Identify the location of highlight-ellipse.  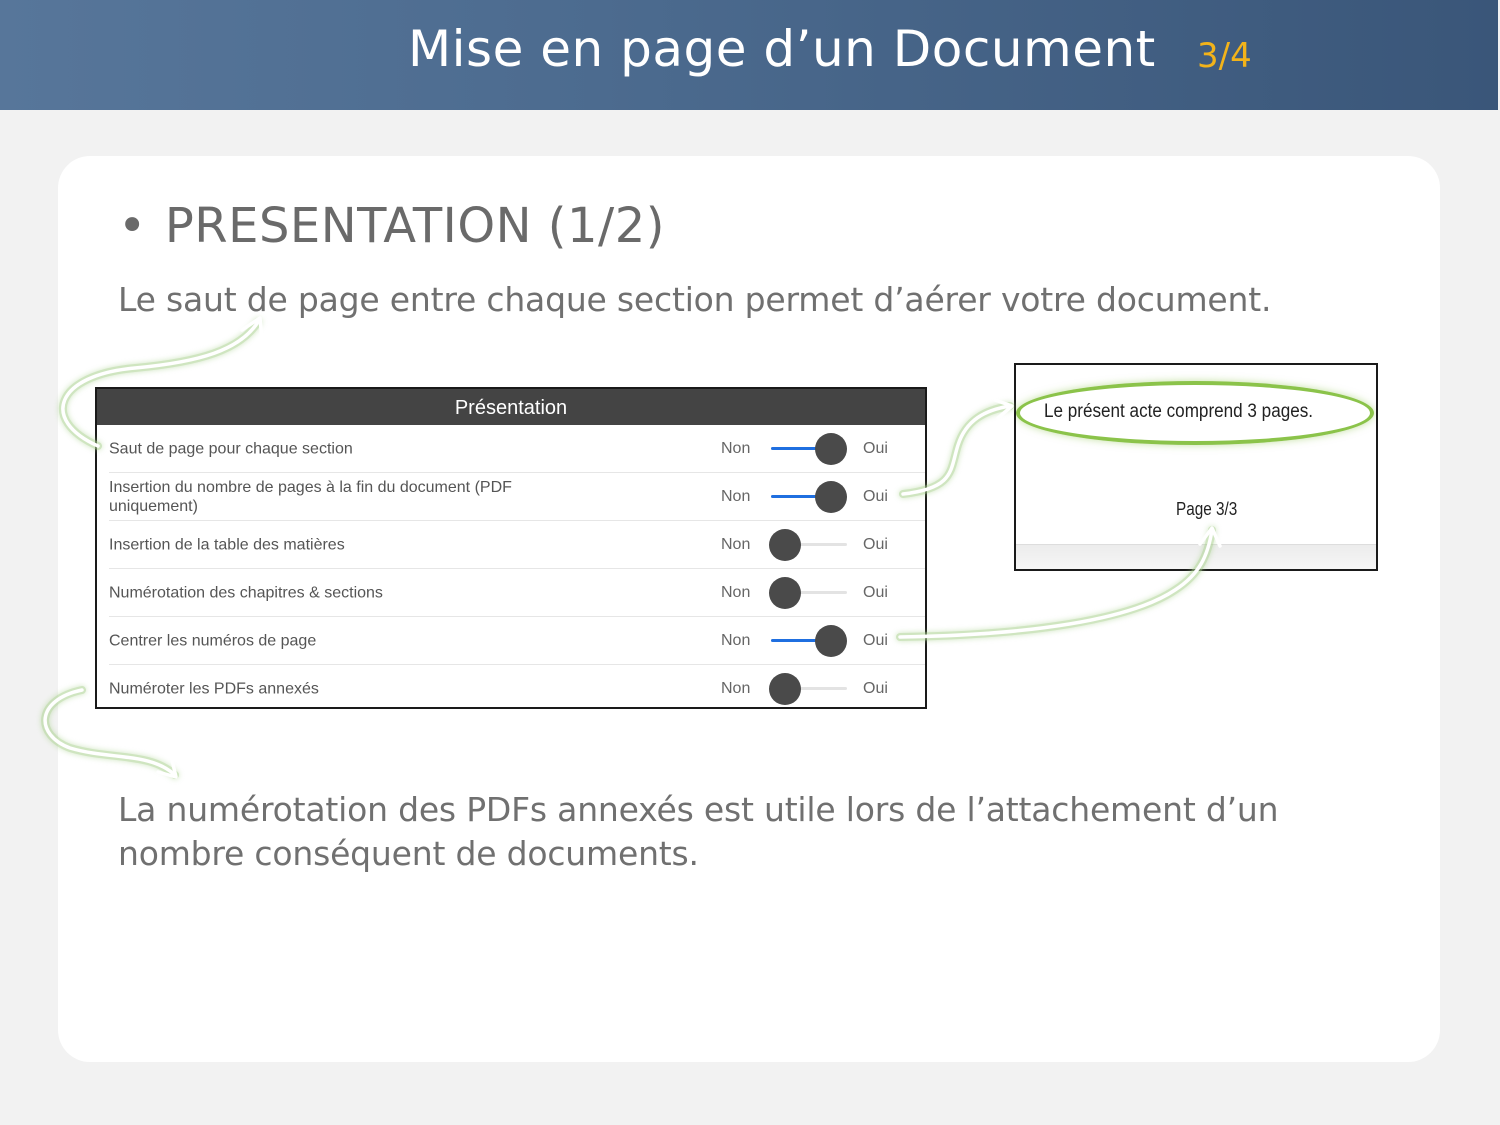
(1195, 413).